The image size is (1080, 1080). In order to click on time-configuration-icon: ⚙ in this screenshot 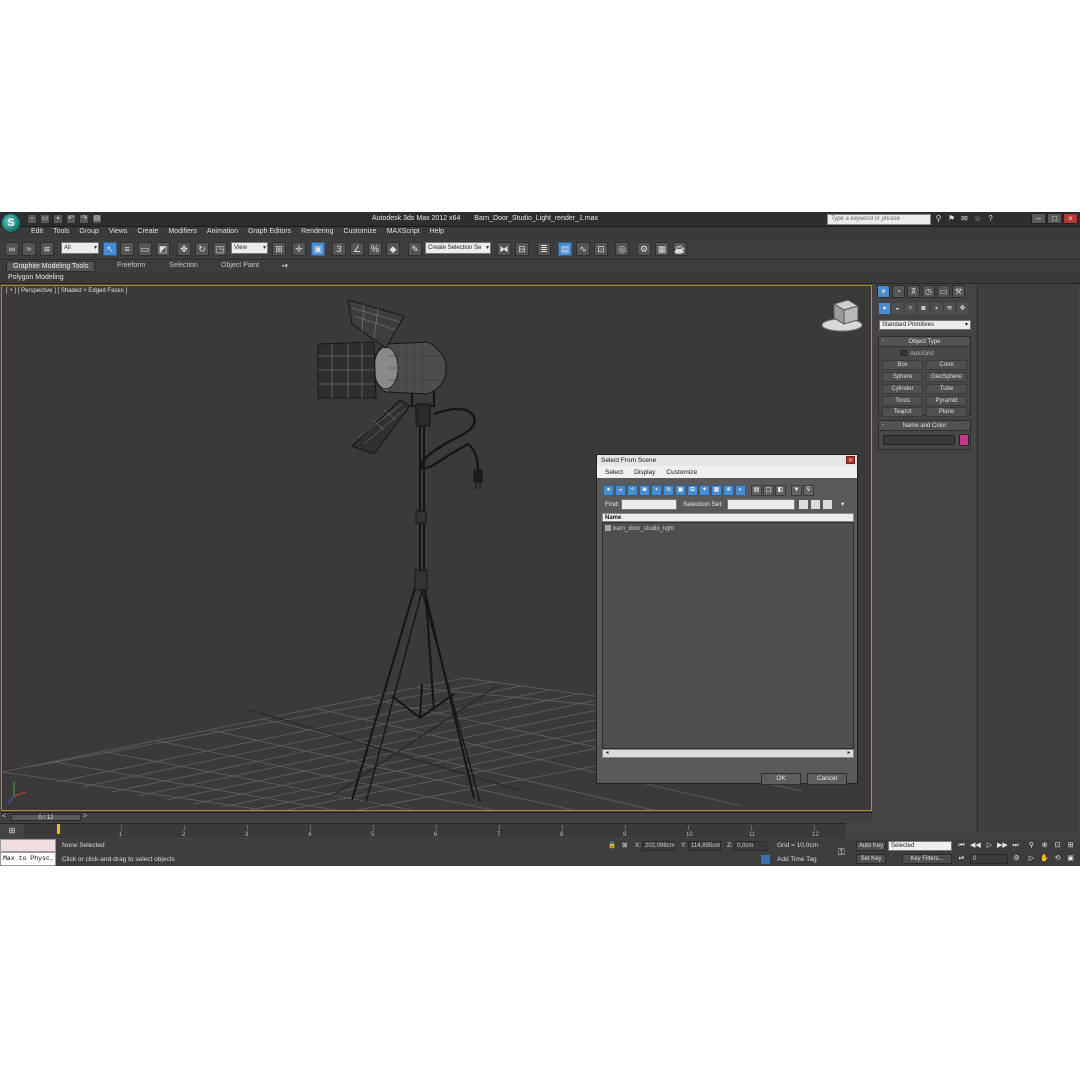, I will do `click(1016, 859)`.